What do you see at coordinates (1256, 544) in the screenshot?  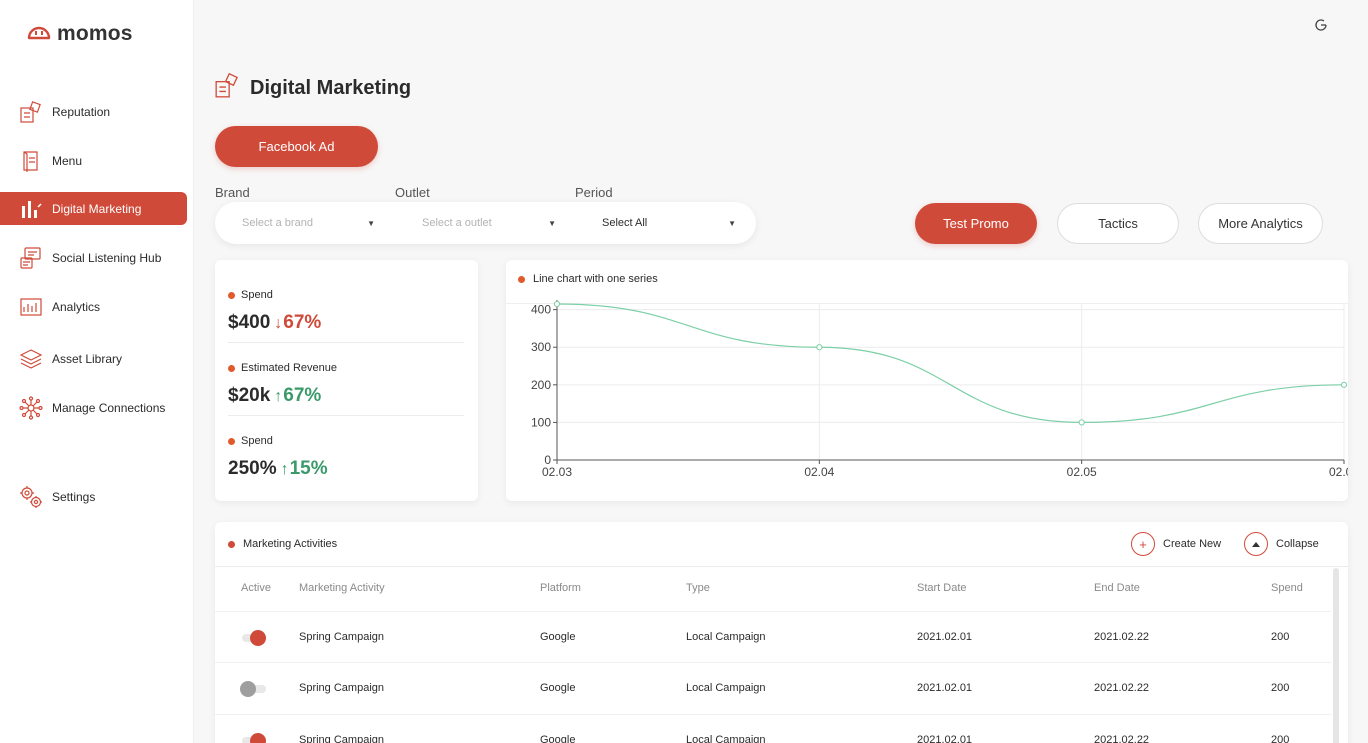 I see `chevron-up-icon` at bounding box center [1256, 544].